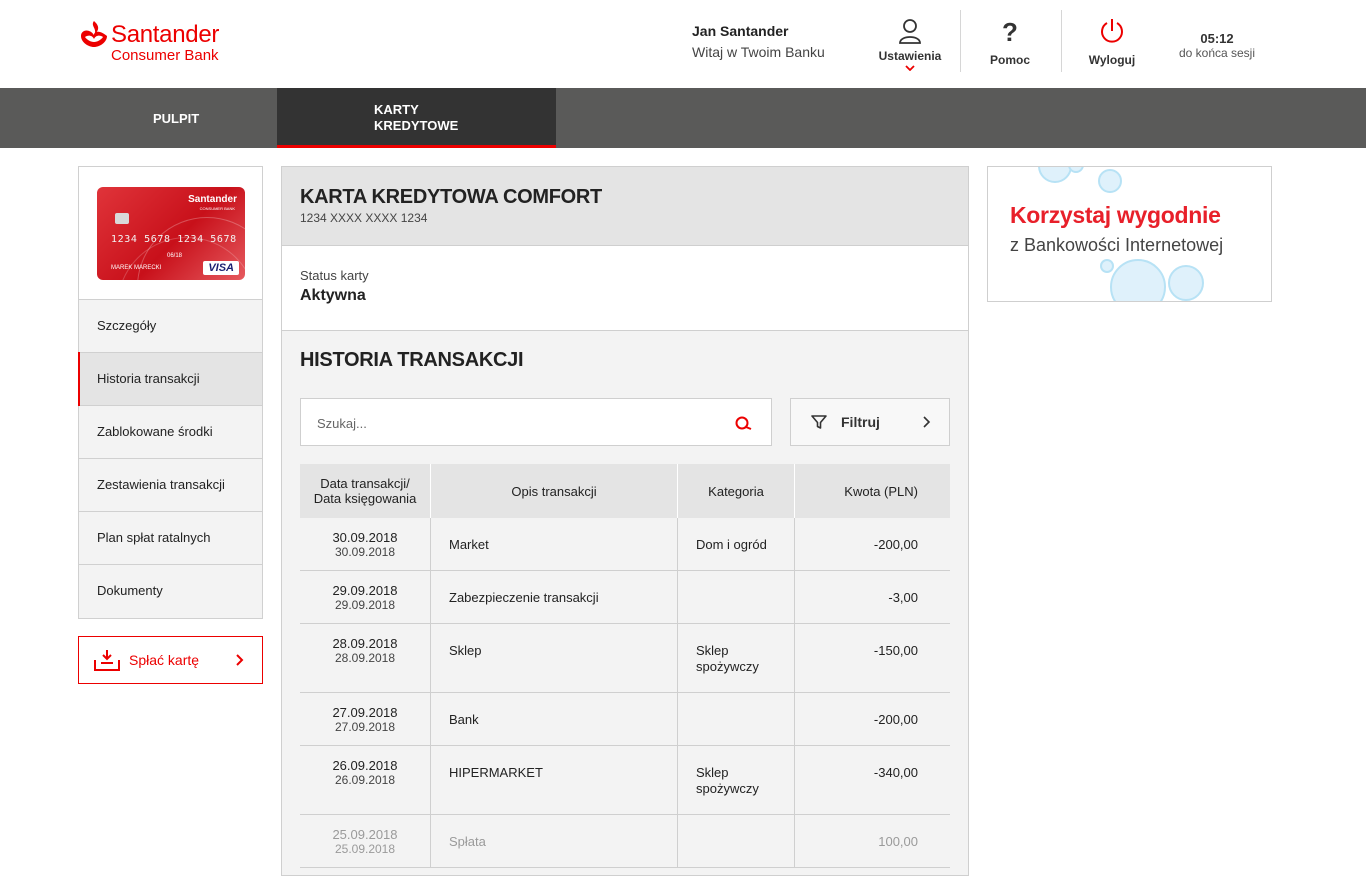 The width and height of the screenshot is (1366, 876). What do you see at coordinates (758, 52) in the screenshot?
I see `welcome-text: Witaj w Twoim Banku` at bounding box center [758, 52].